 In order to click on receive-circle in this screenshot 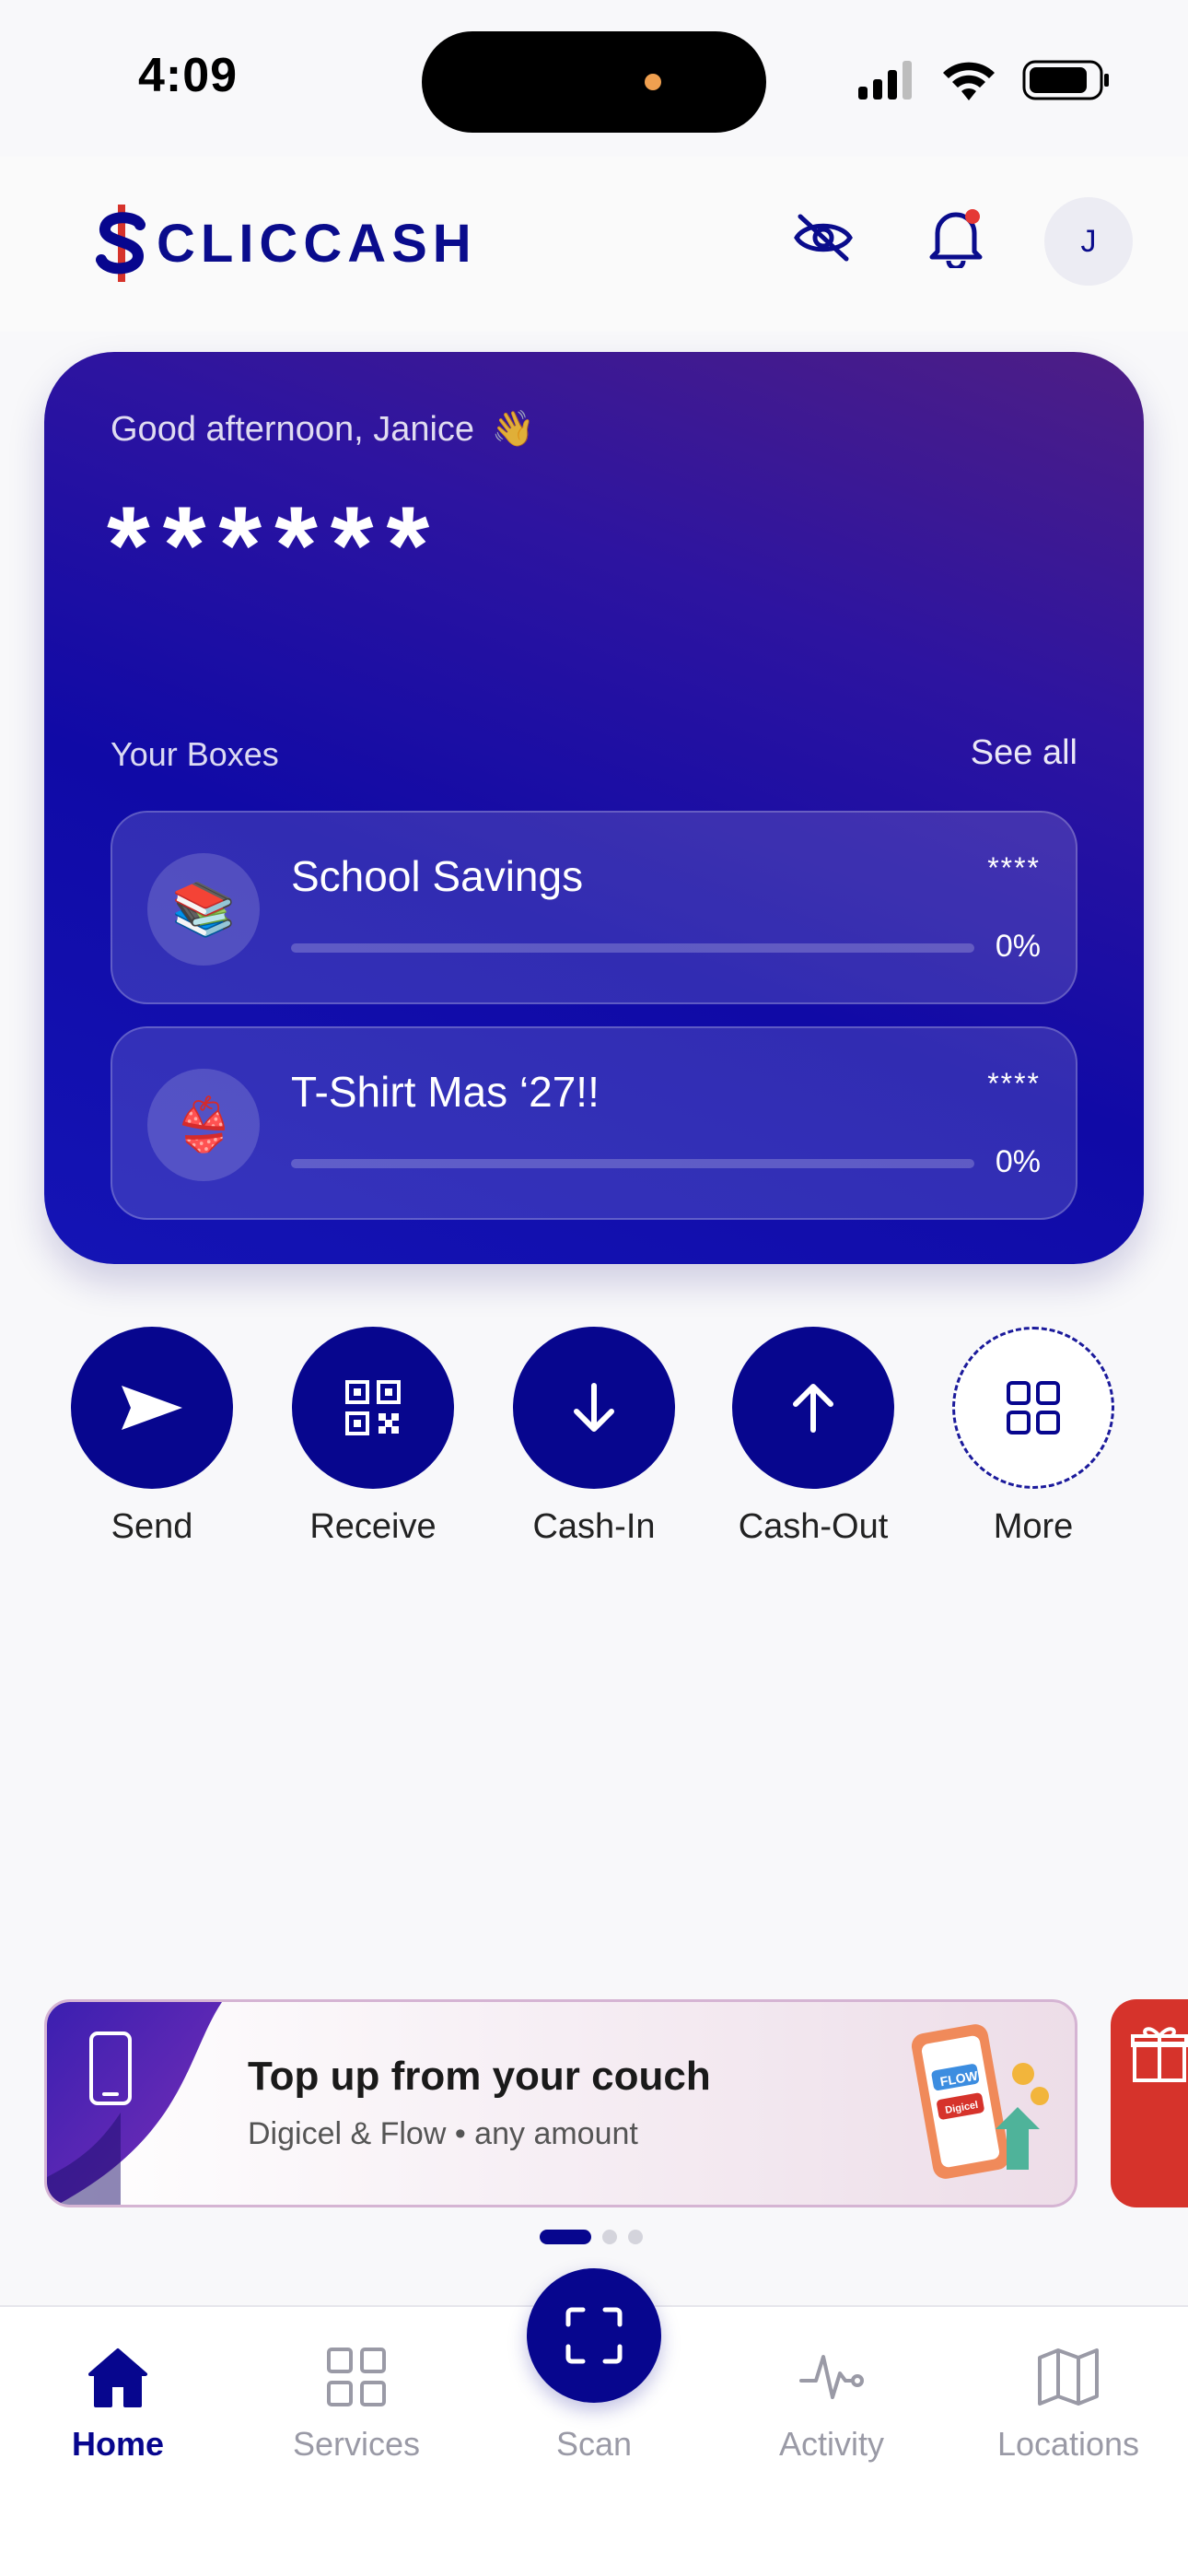, I will do `click(373, 1408)`.